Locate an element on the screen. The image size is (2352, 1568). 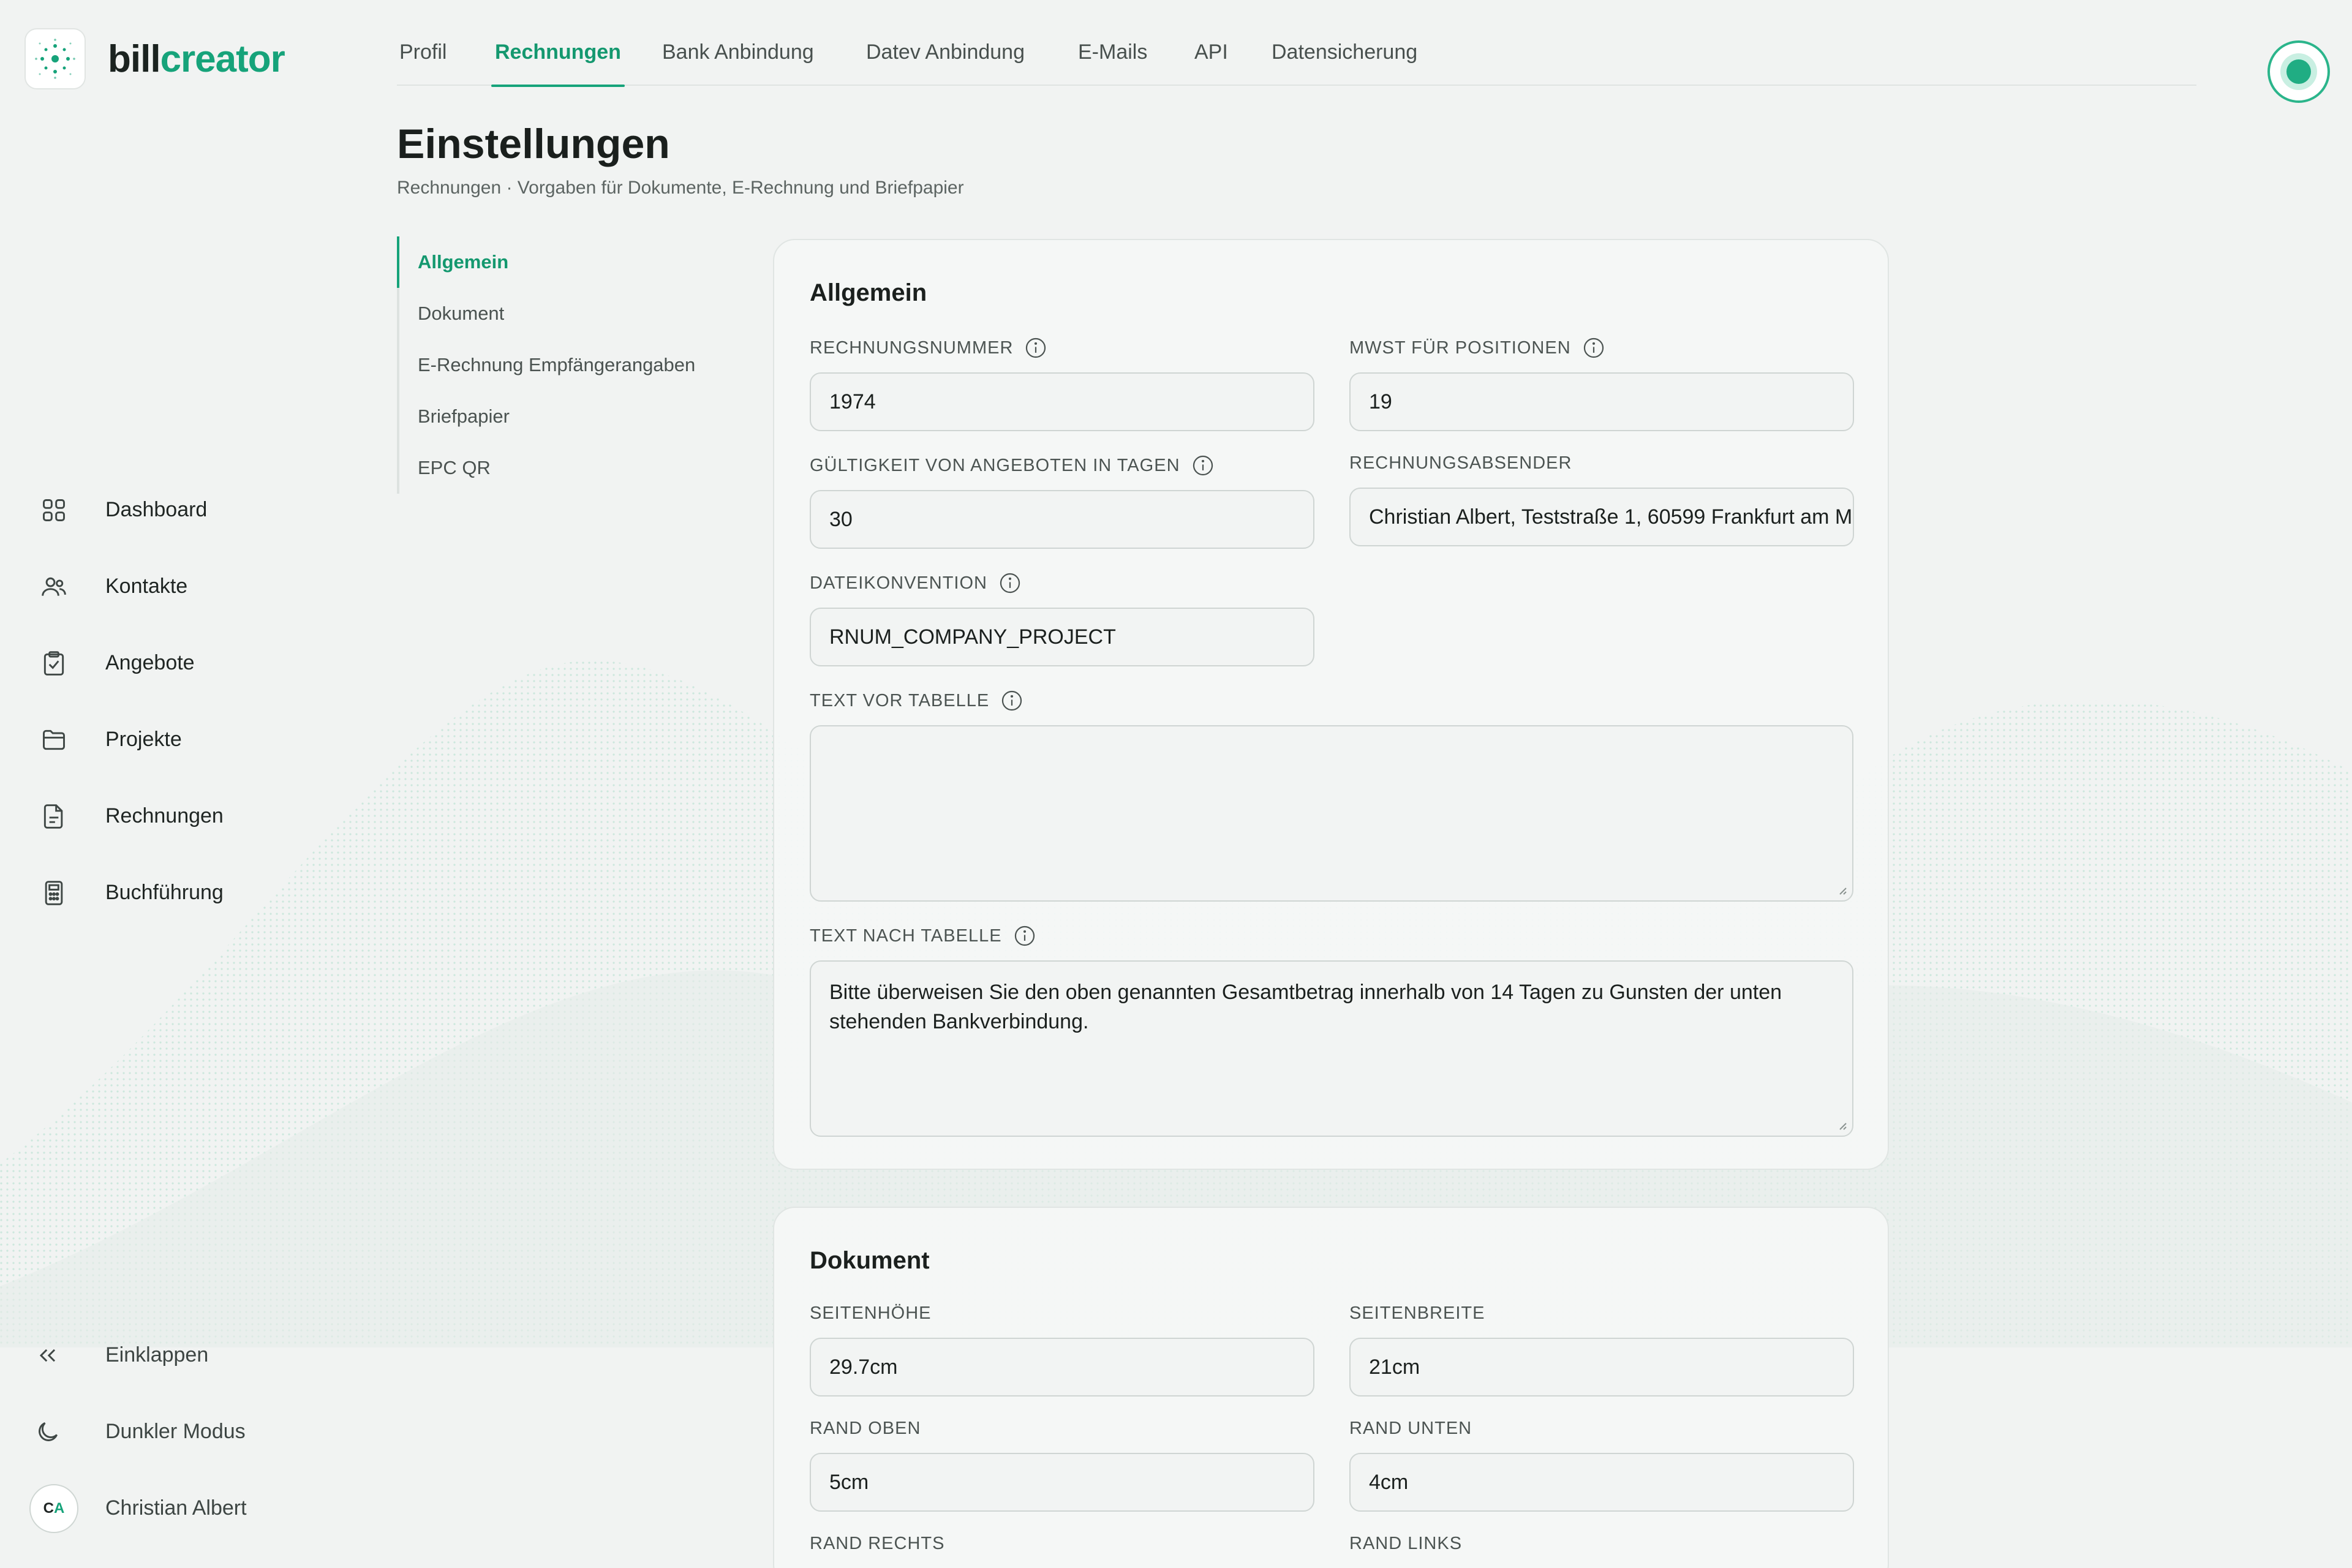
nav-item-dashboard: Dashboard is located at coordinates (130, 510).